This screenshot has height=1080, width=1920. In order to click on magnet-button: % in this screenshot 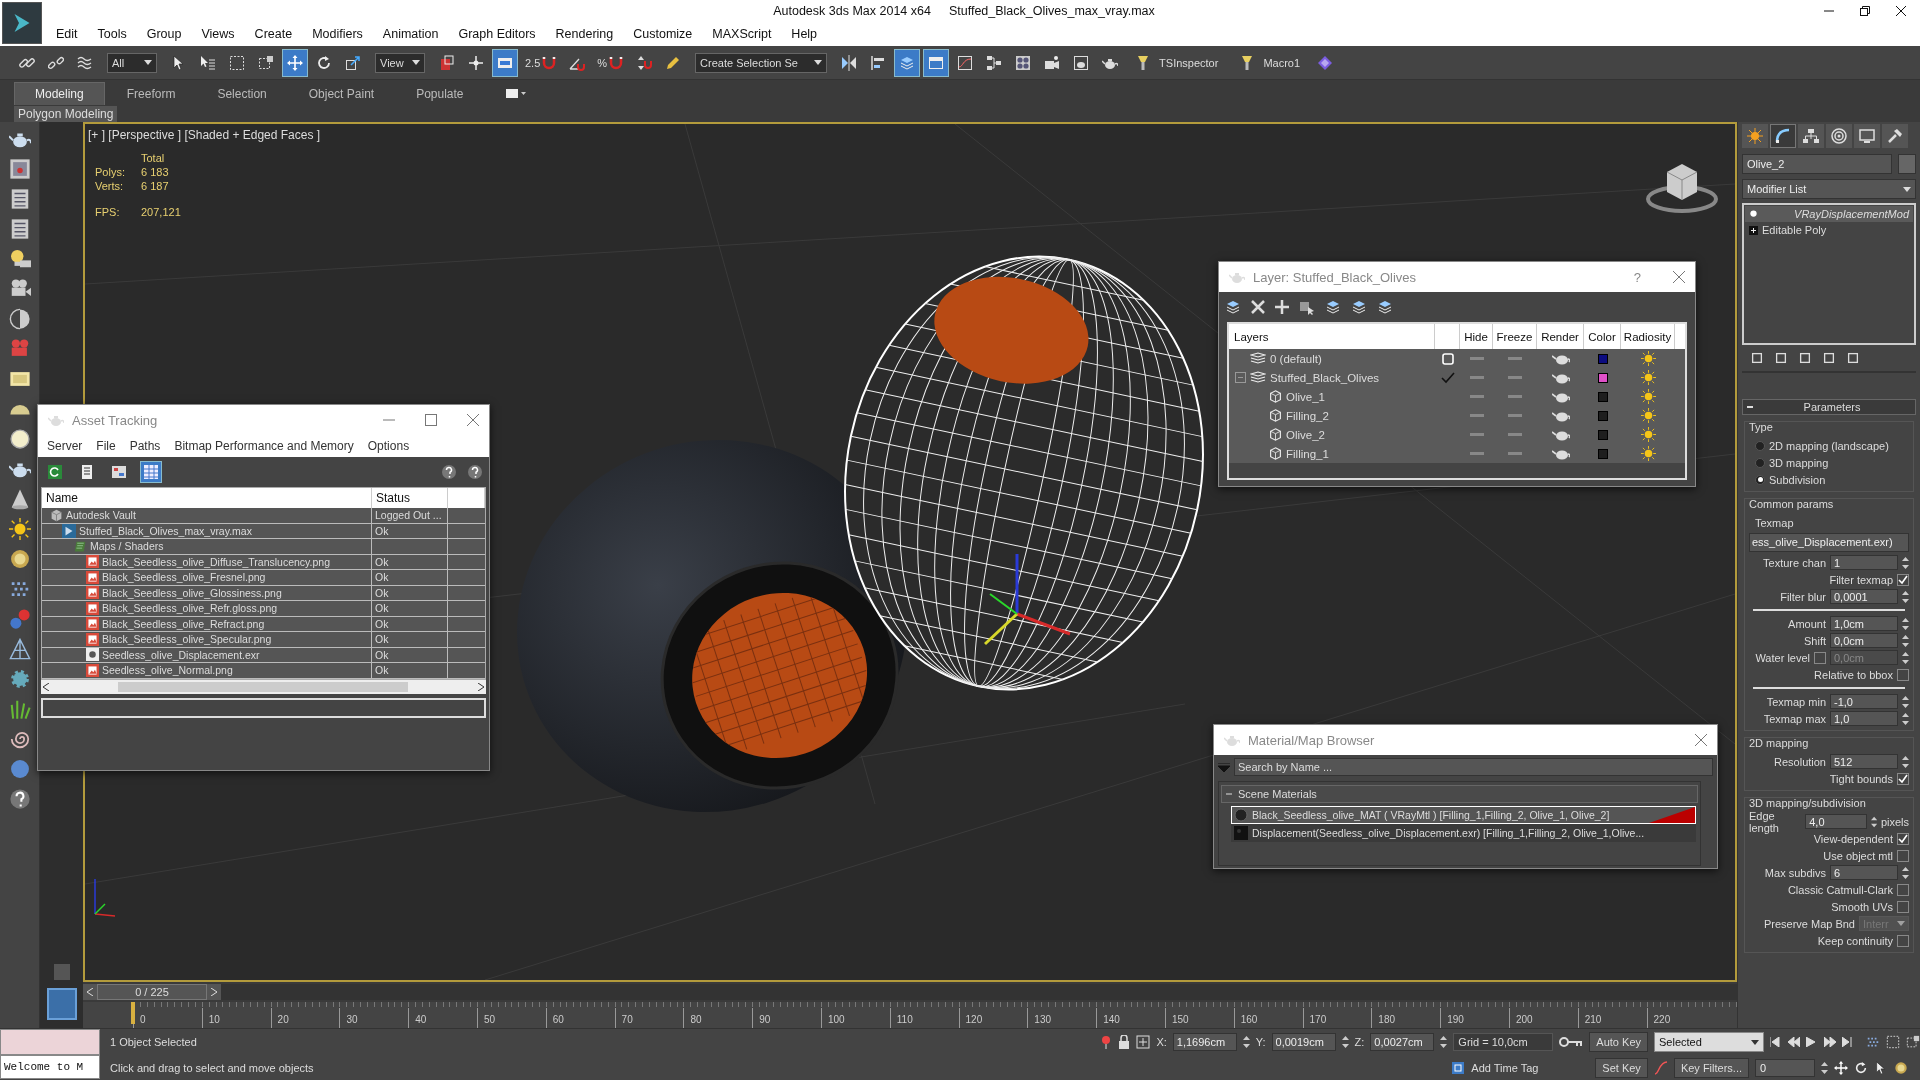, I will do `click(611, 62)`.